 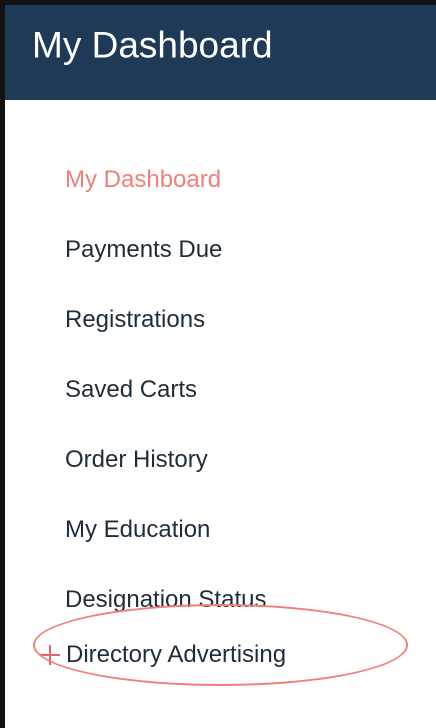 What do you see at coordinates (143, 250) in the screenshot?
I see `nav-item-payments-due: Payments Due` at bounding box center [143, 250].